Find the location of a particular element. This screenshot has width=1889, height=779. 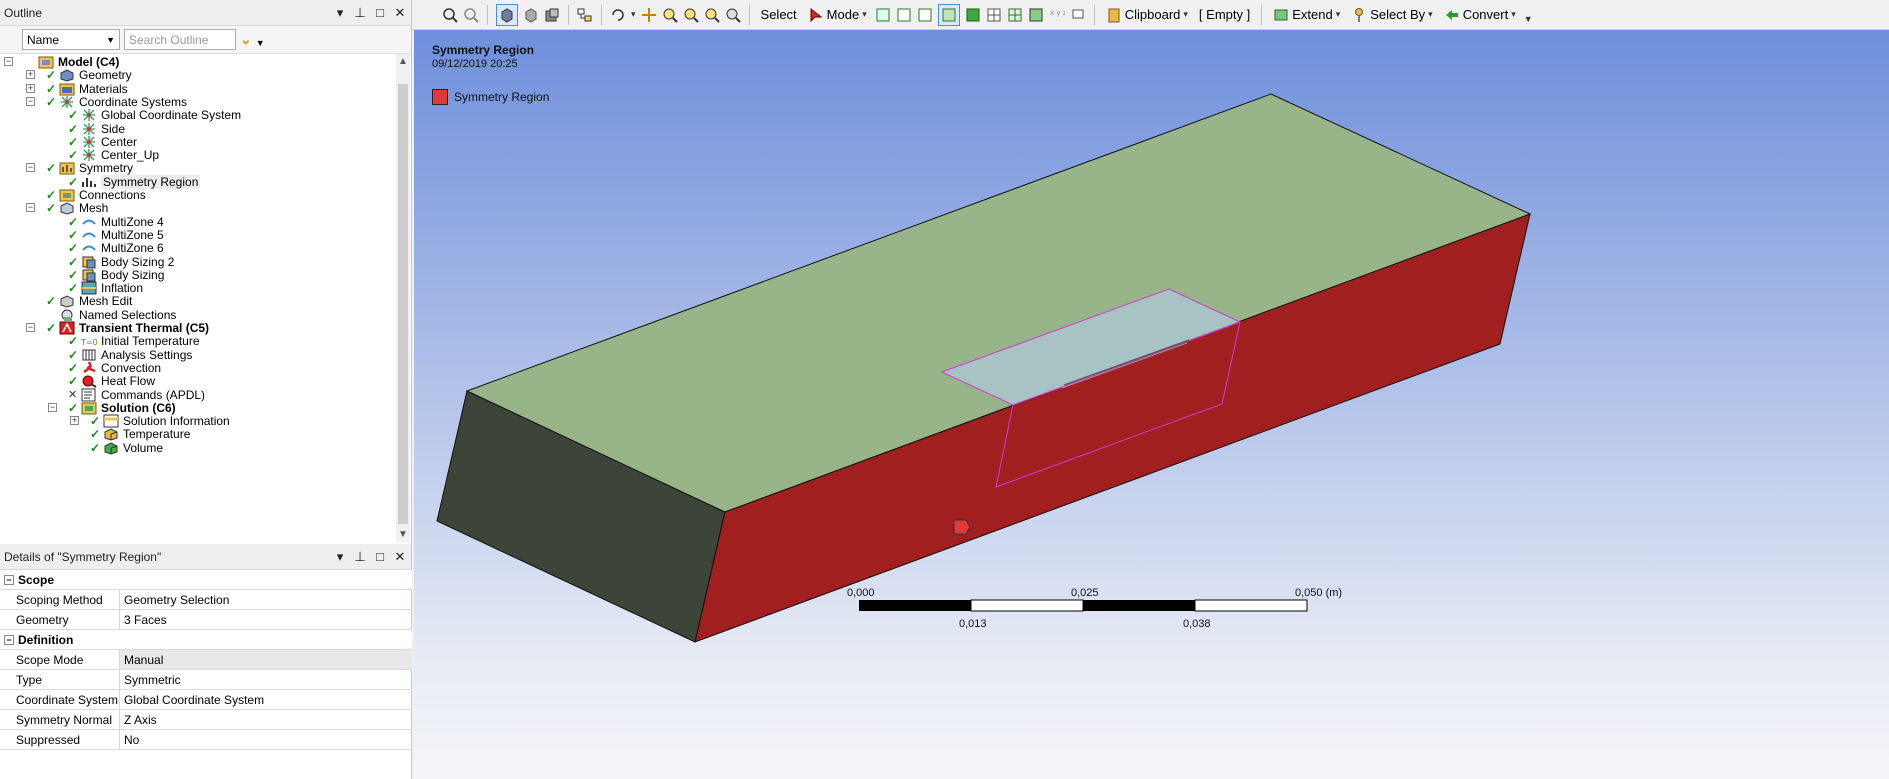

scroll-down-icon: ▼ is located at coordinates (403, 534).